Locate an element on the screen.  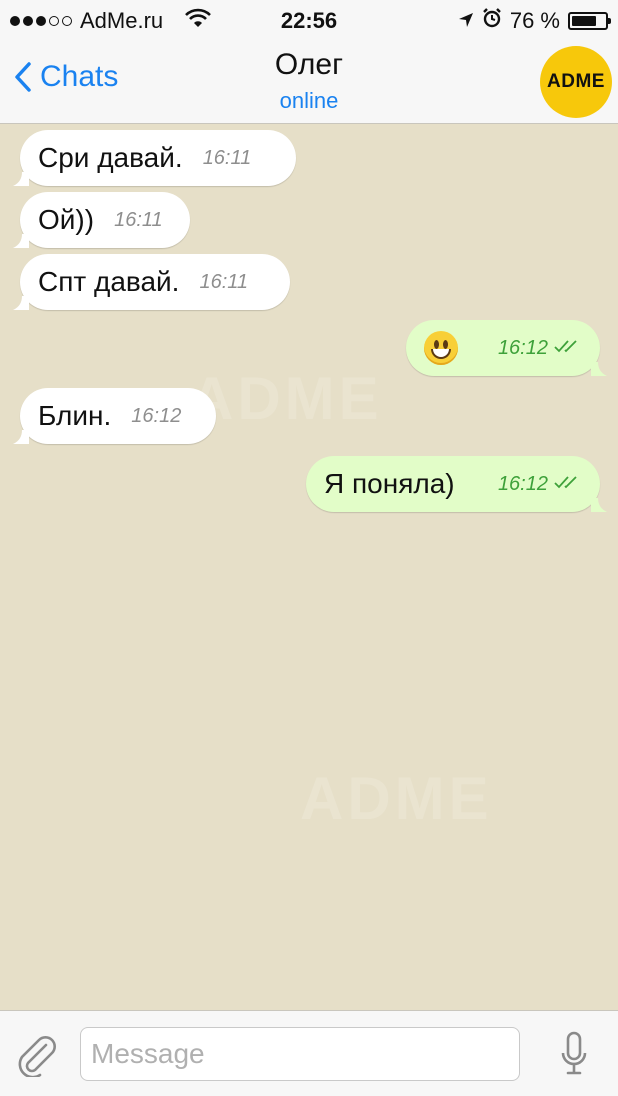
message-bubble-incoming: Блин. 16:12 is located at coordinates (114, 416).